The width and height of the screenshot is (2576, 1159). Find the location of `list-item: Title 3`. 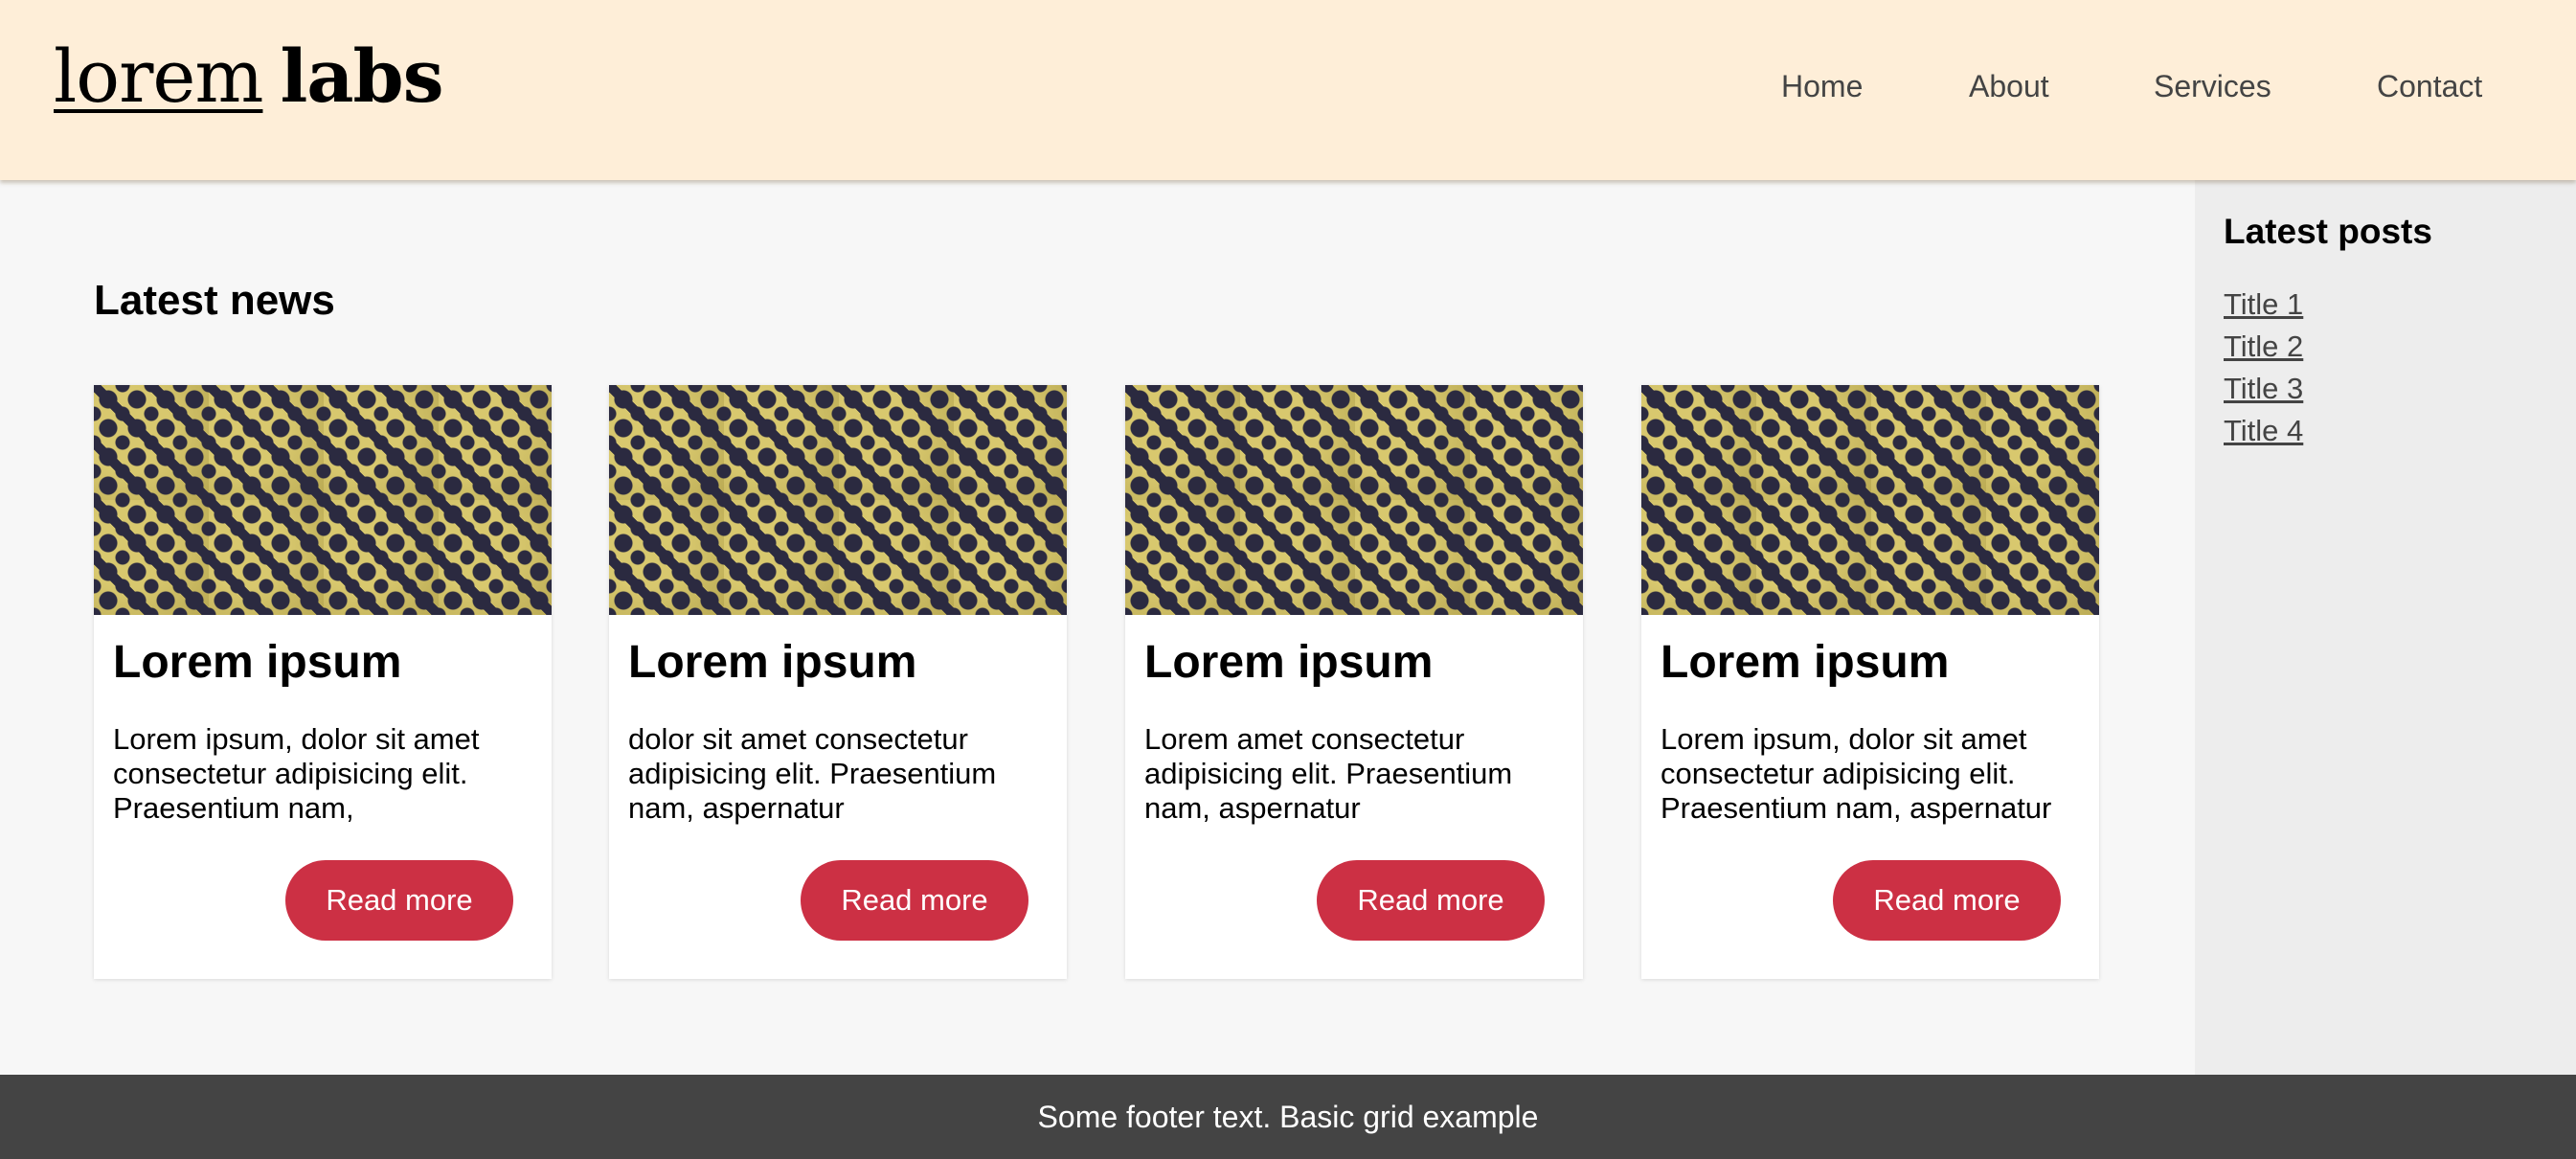

list-item: Title 3 is located at coordinates (2263, 389).